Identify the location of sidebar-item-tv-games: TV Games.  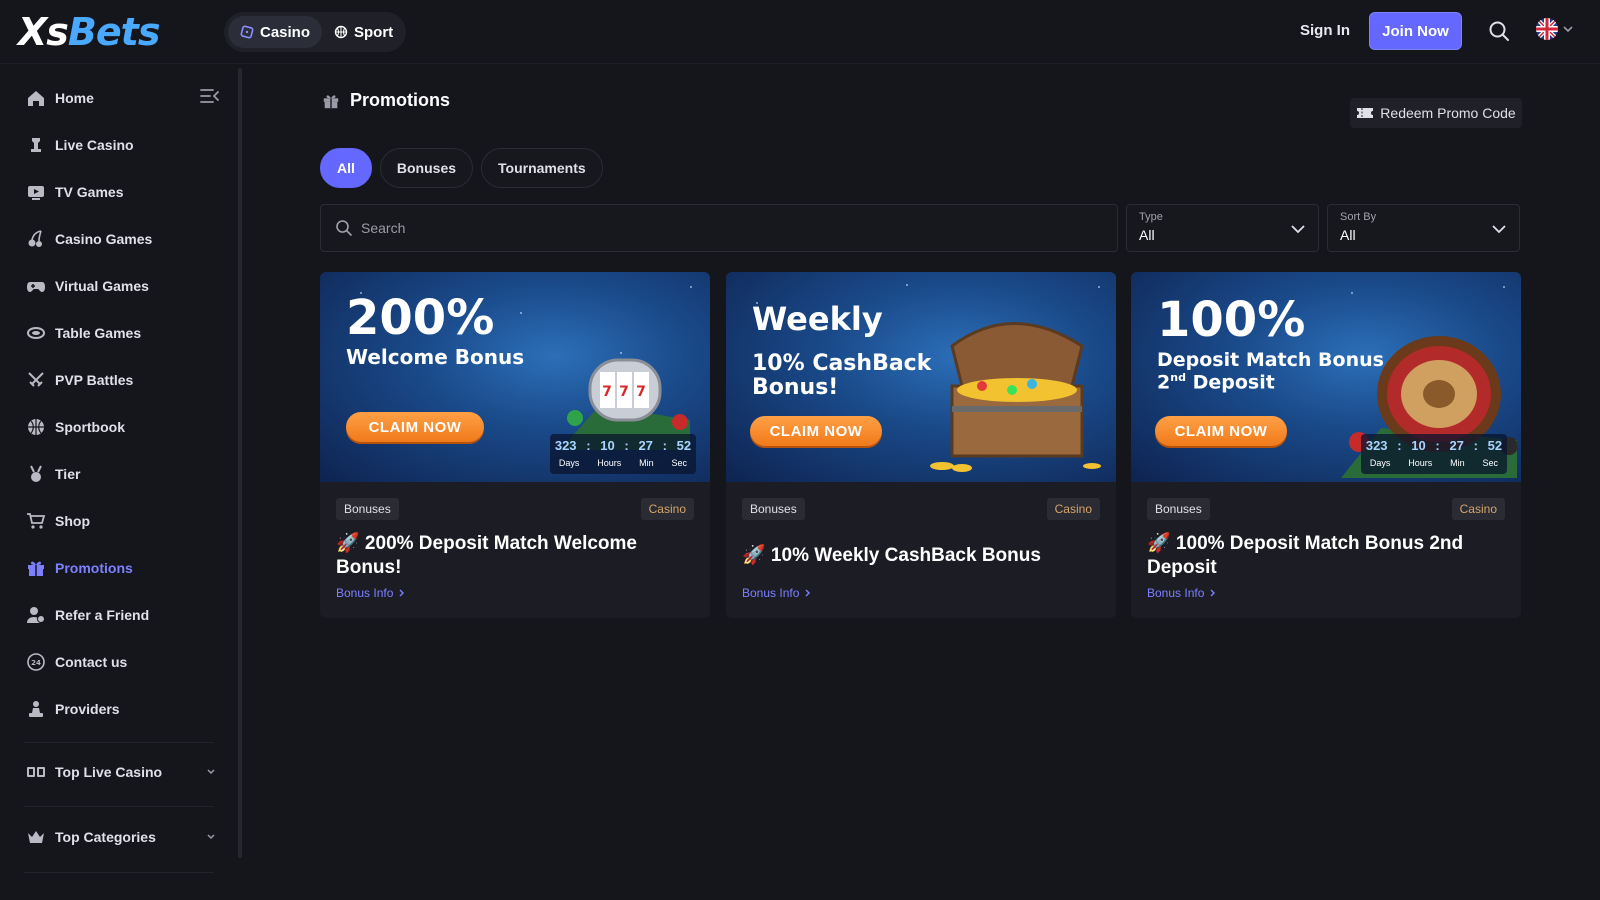
(74, 192).